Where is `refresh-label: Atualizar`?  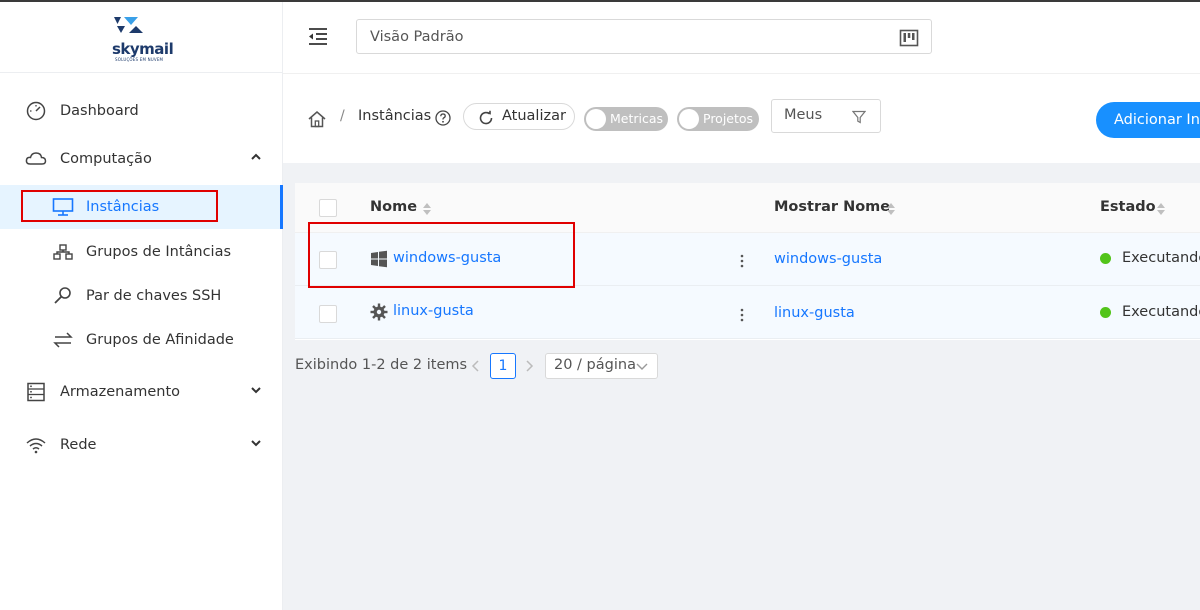 refresh-label: Atualizar is located at coordinates (534, 116).